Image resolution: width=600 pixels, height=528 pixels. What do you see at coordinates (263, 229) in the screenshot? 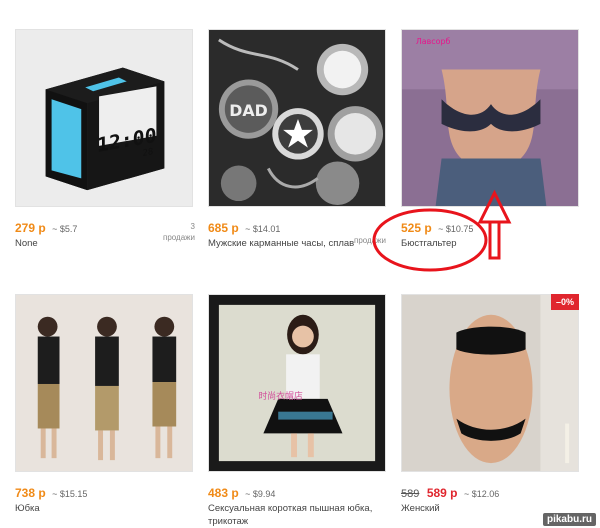
I see `product-usd-price: ~ $14.01` at bounding box center [263, 229].